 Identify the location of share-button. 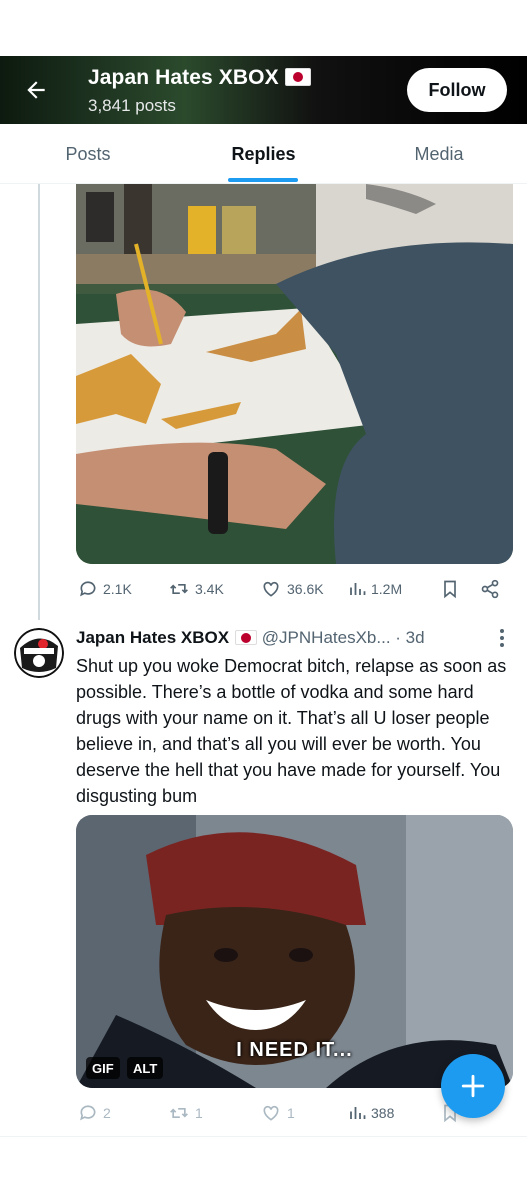
(492, 589).